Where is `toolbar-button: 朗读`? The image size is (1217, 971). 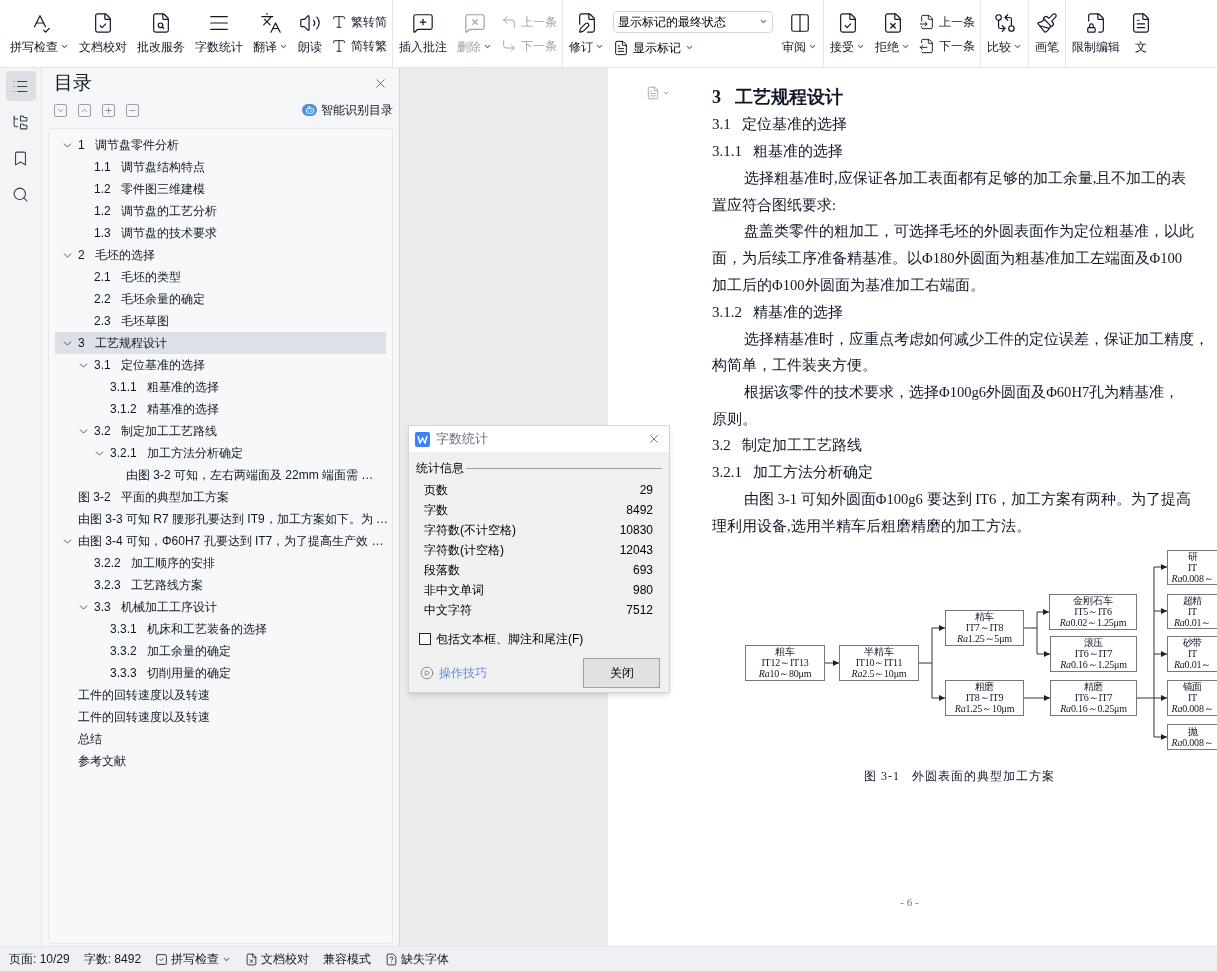 toolbar-button: 朗读 is located at coordinates (310, 33).